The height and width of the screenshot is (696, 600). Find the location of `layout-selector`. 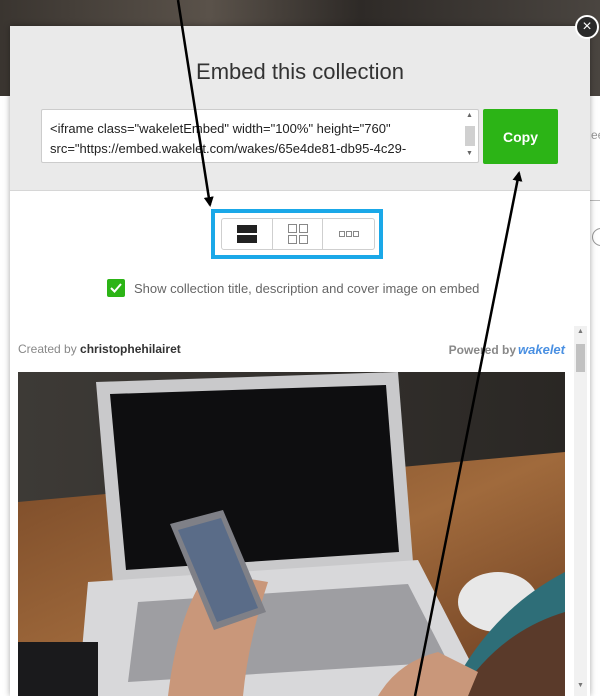

layout-selector is located at coordinates (298, 234).